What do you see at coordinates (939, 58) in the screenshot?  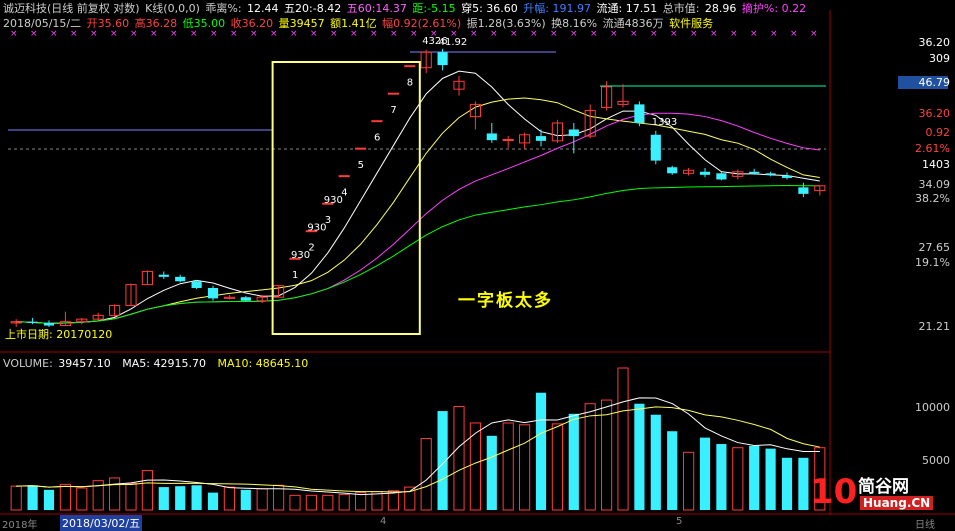 I see `price-axis-label: 309` at bounding box center [939, 58].